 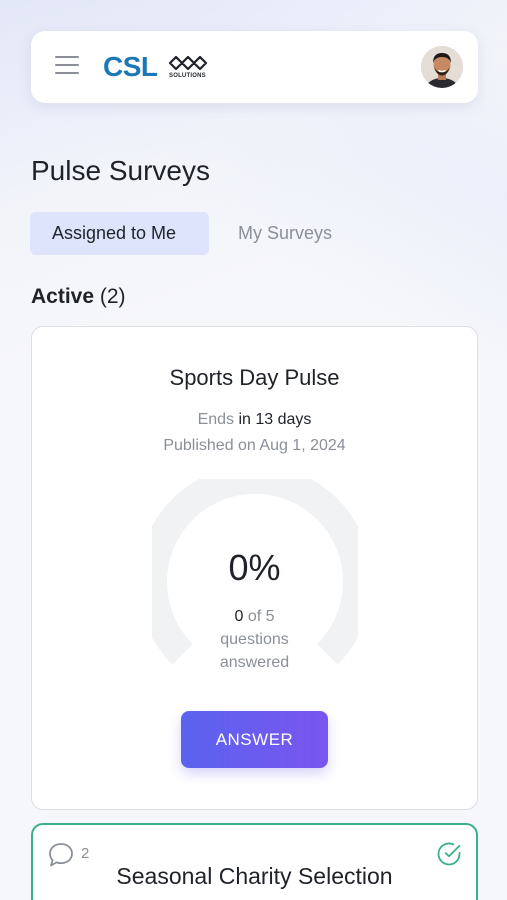 I want to click on answered-count: 0, so click(x=239, y=616).